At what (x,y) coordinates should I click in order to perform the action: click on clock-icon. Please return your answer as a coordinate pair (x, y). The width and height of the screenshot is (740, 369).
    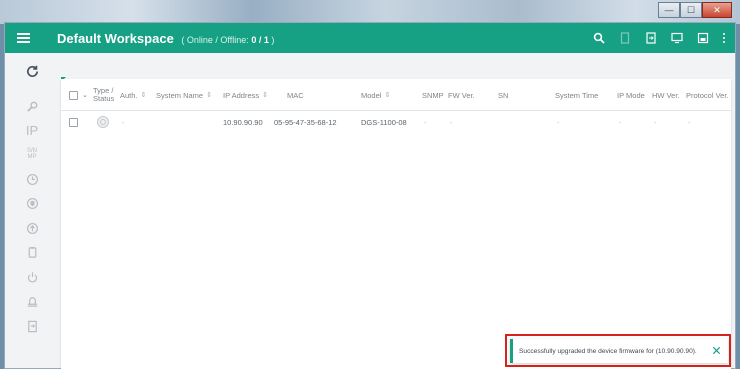
    Looking at the image, I should click on (32, 179).